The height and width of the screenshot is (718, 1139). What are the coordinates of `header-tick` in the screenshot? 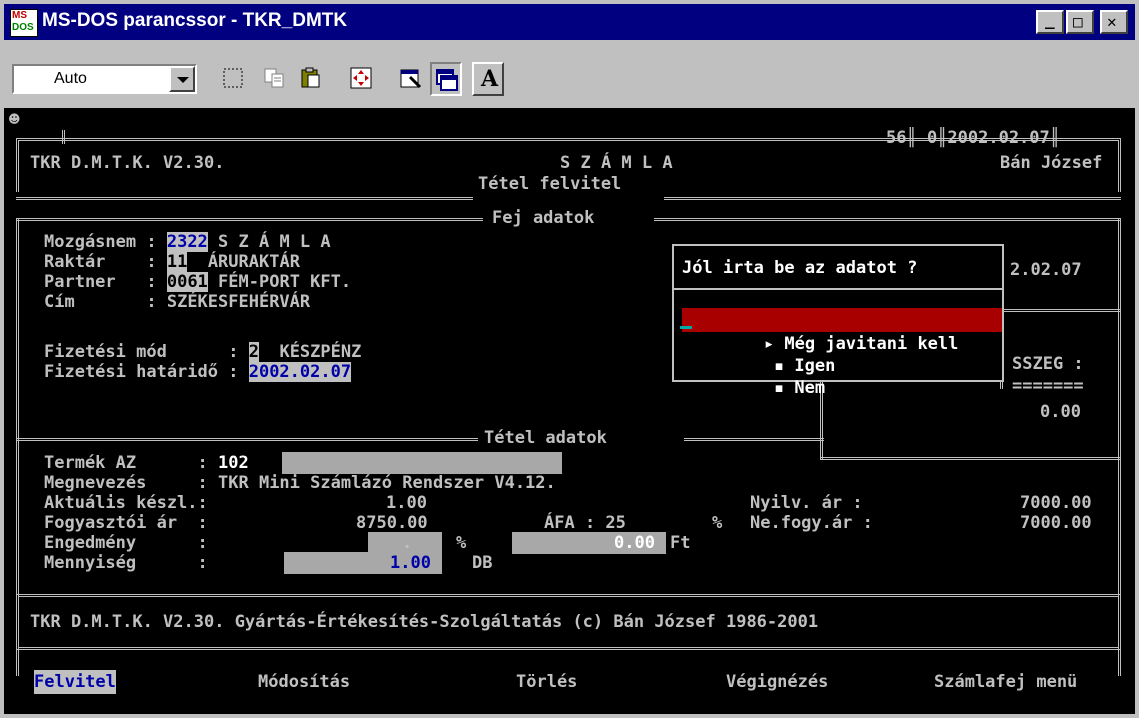 It's located at (63, 137).